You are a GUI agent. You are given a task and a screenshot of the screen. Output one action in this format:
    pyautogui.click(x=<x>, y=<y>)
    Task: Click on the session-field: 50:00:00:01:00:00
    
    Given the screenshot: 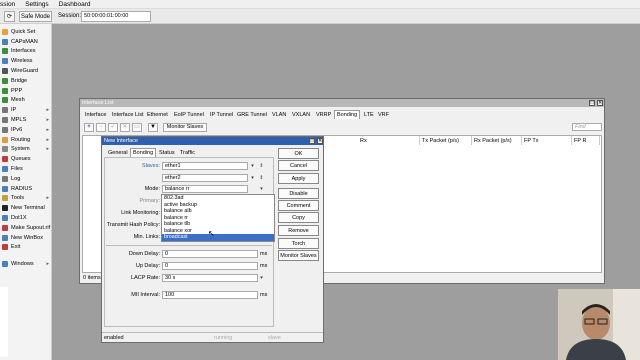 What is the action you would take?
    pyautogui.click(x=116, y=16)
    